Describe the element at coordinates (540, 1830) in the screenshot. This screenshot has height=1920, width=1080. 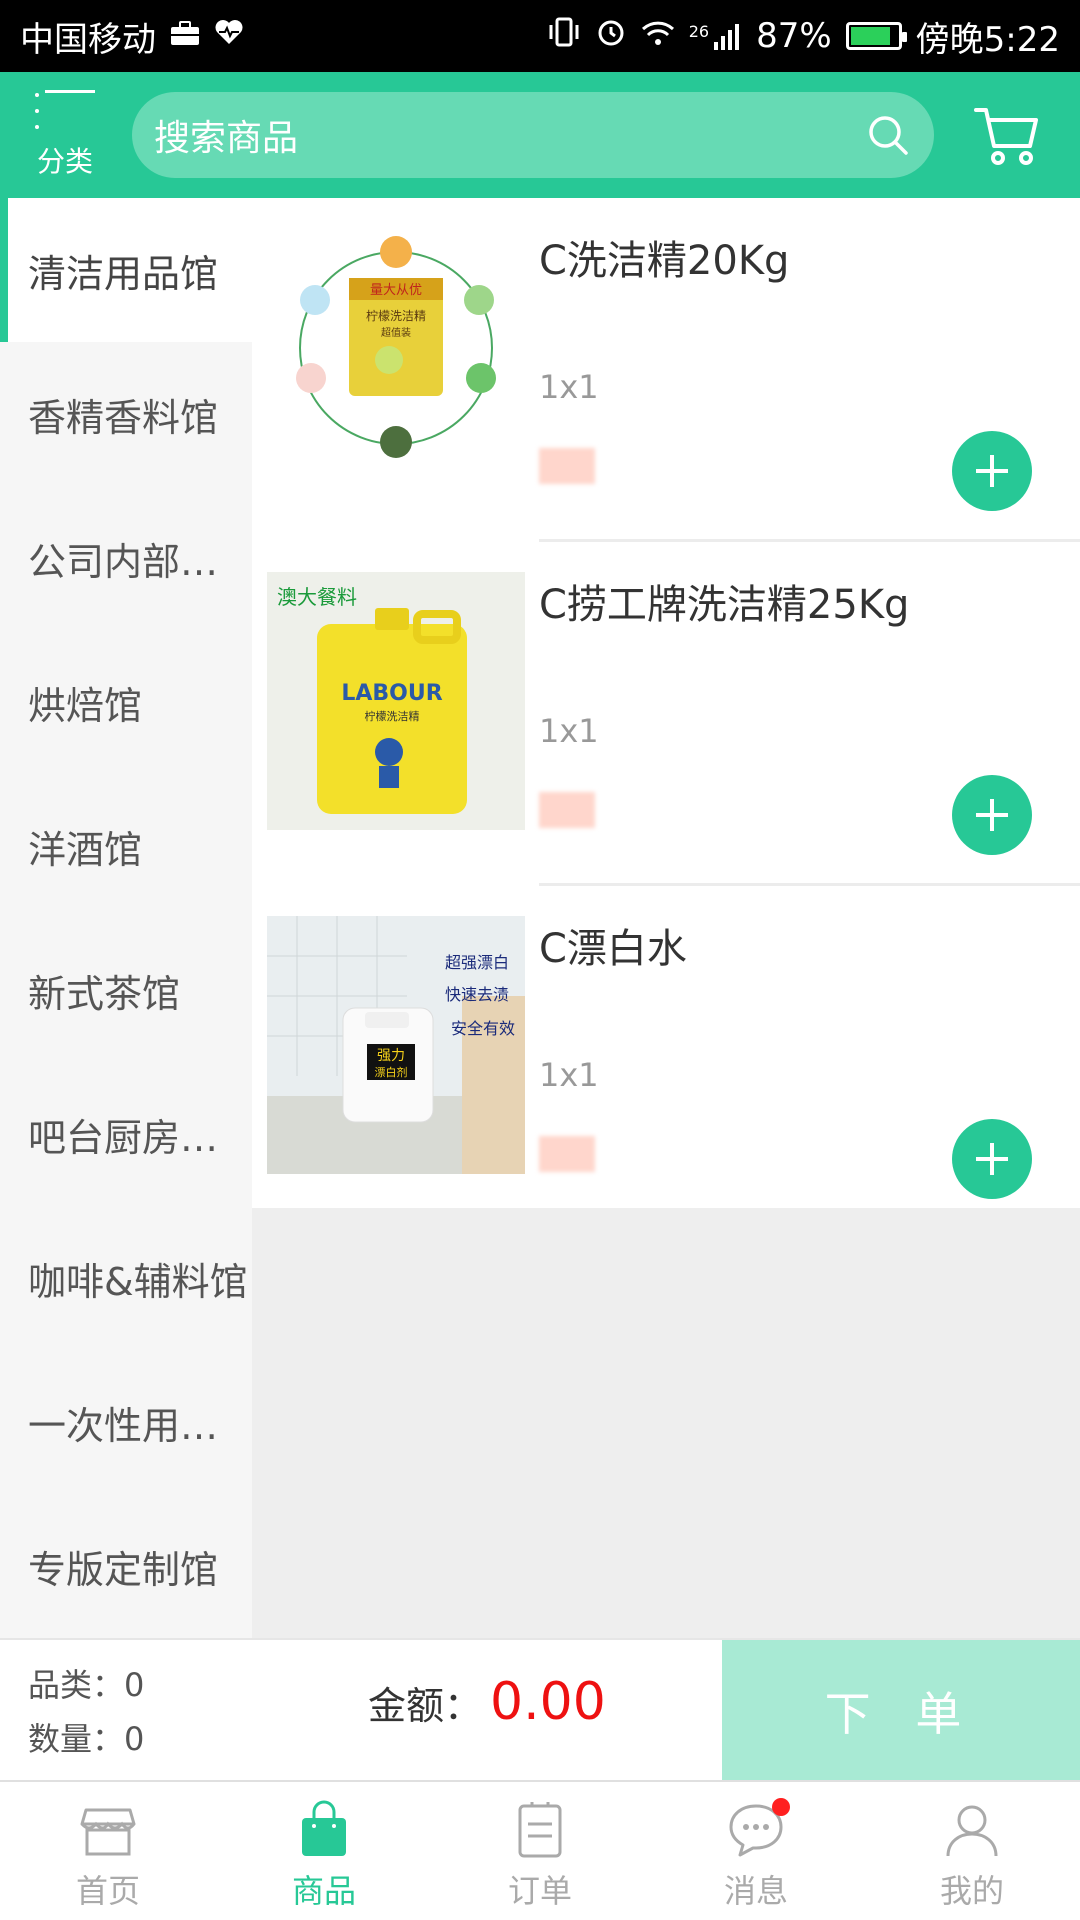
I see `order-icon` at that location.